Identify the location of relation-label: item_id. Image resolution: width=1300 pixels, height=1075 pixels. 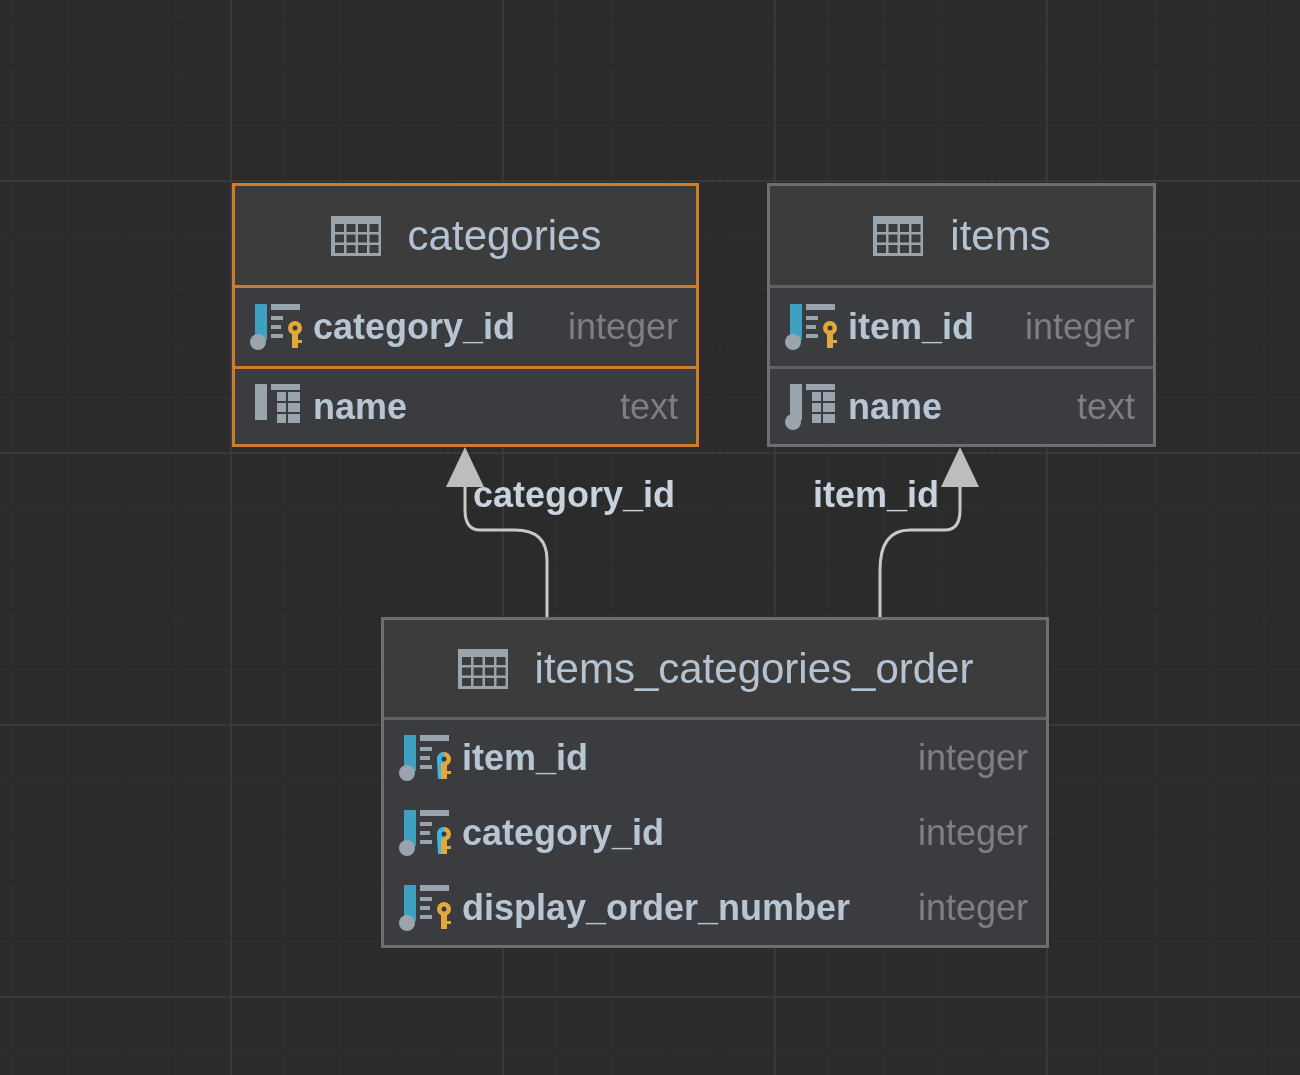
(876, 495).